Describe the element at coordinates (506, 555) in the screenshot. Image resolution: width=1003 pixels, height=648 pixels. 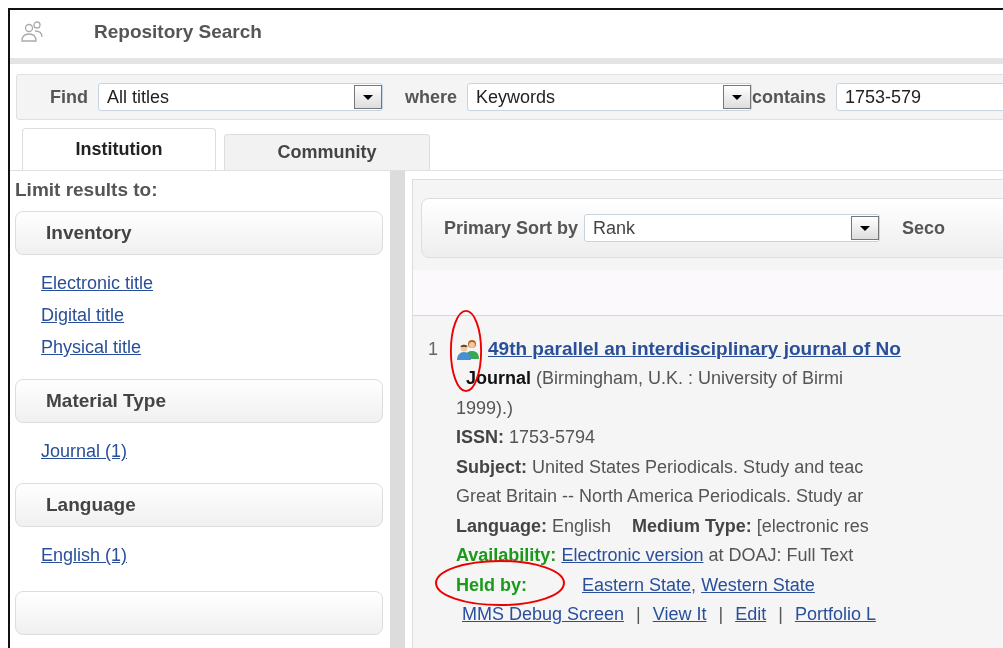
I see `availability-label: Availability:` at that location.